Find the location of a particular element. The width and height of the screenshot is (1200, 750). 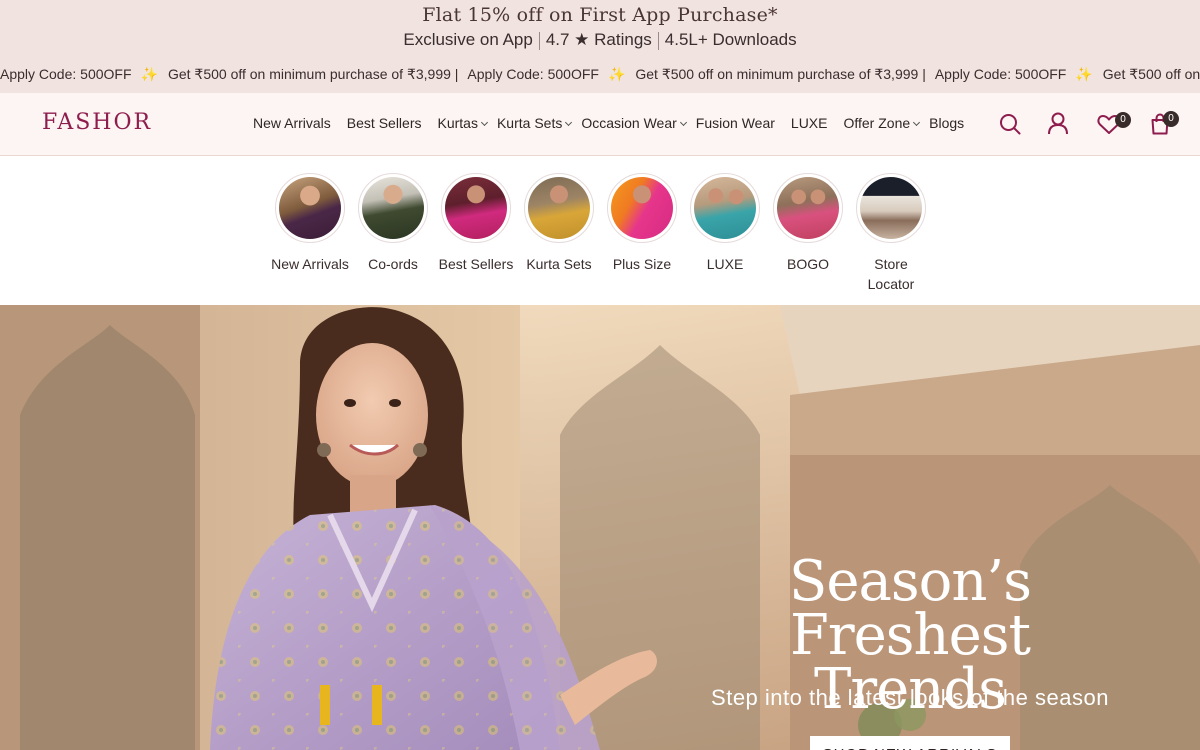

brand-logo: FASHOR is located at coordinates (97, 122).